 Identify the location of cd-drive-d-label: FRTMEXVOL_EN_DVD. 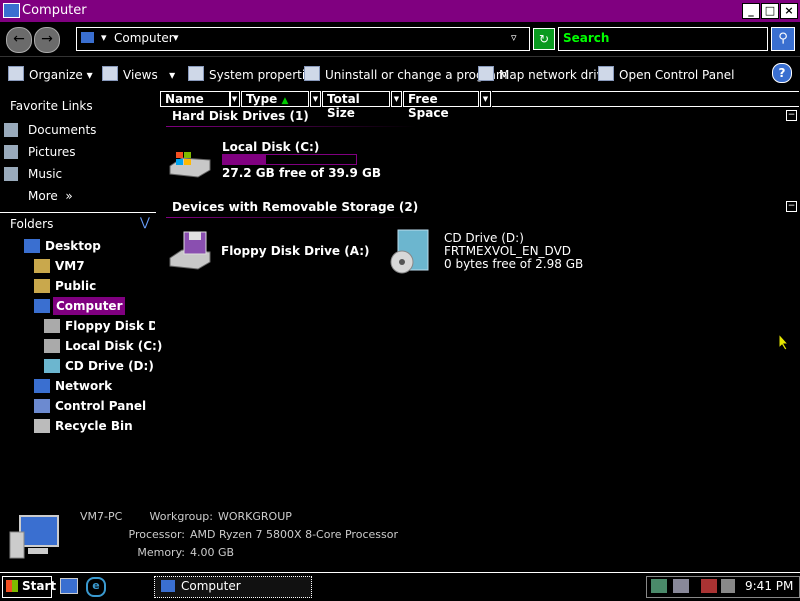
(508, 251).